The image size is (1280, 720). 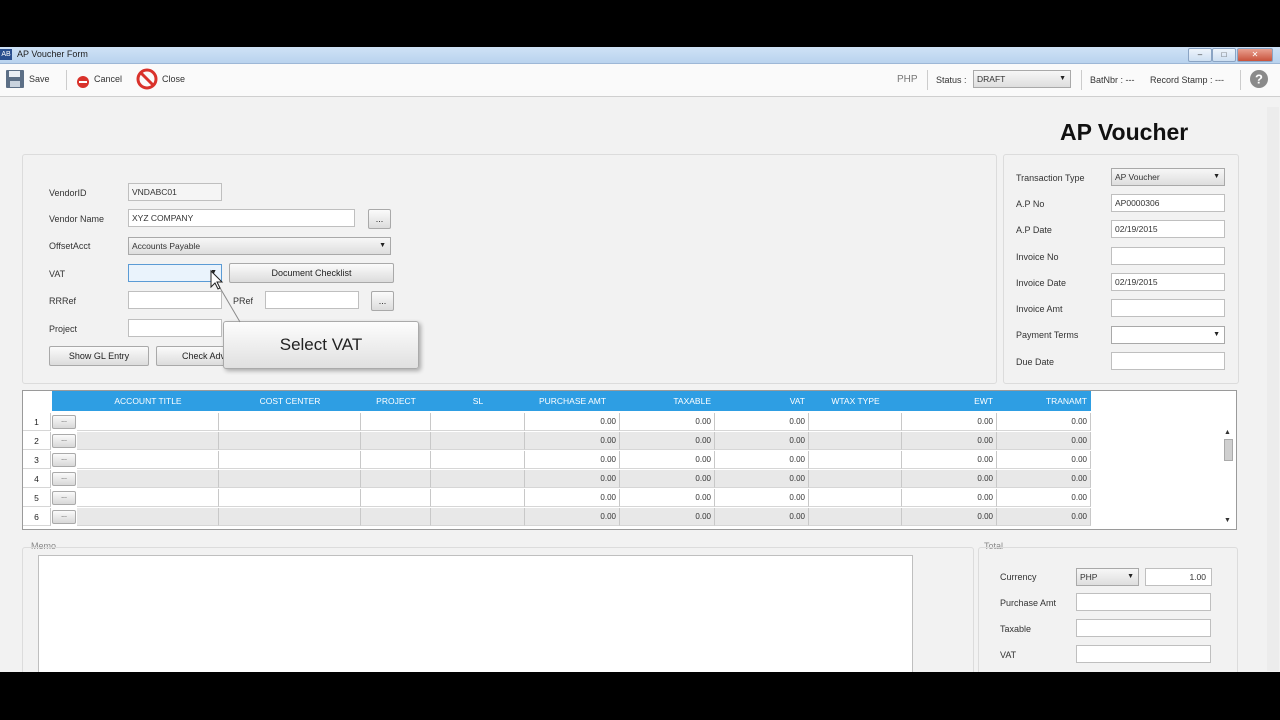 What do you see at coordinates (667, 401) in the screenshot?
I see `grid-column-header: TAXABLE` at bounding box center [667, 401].